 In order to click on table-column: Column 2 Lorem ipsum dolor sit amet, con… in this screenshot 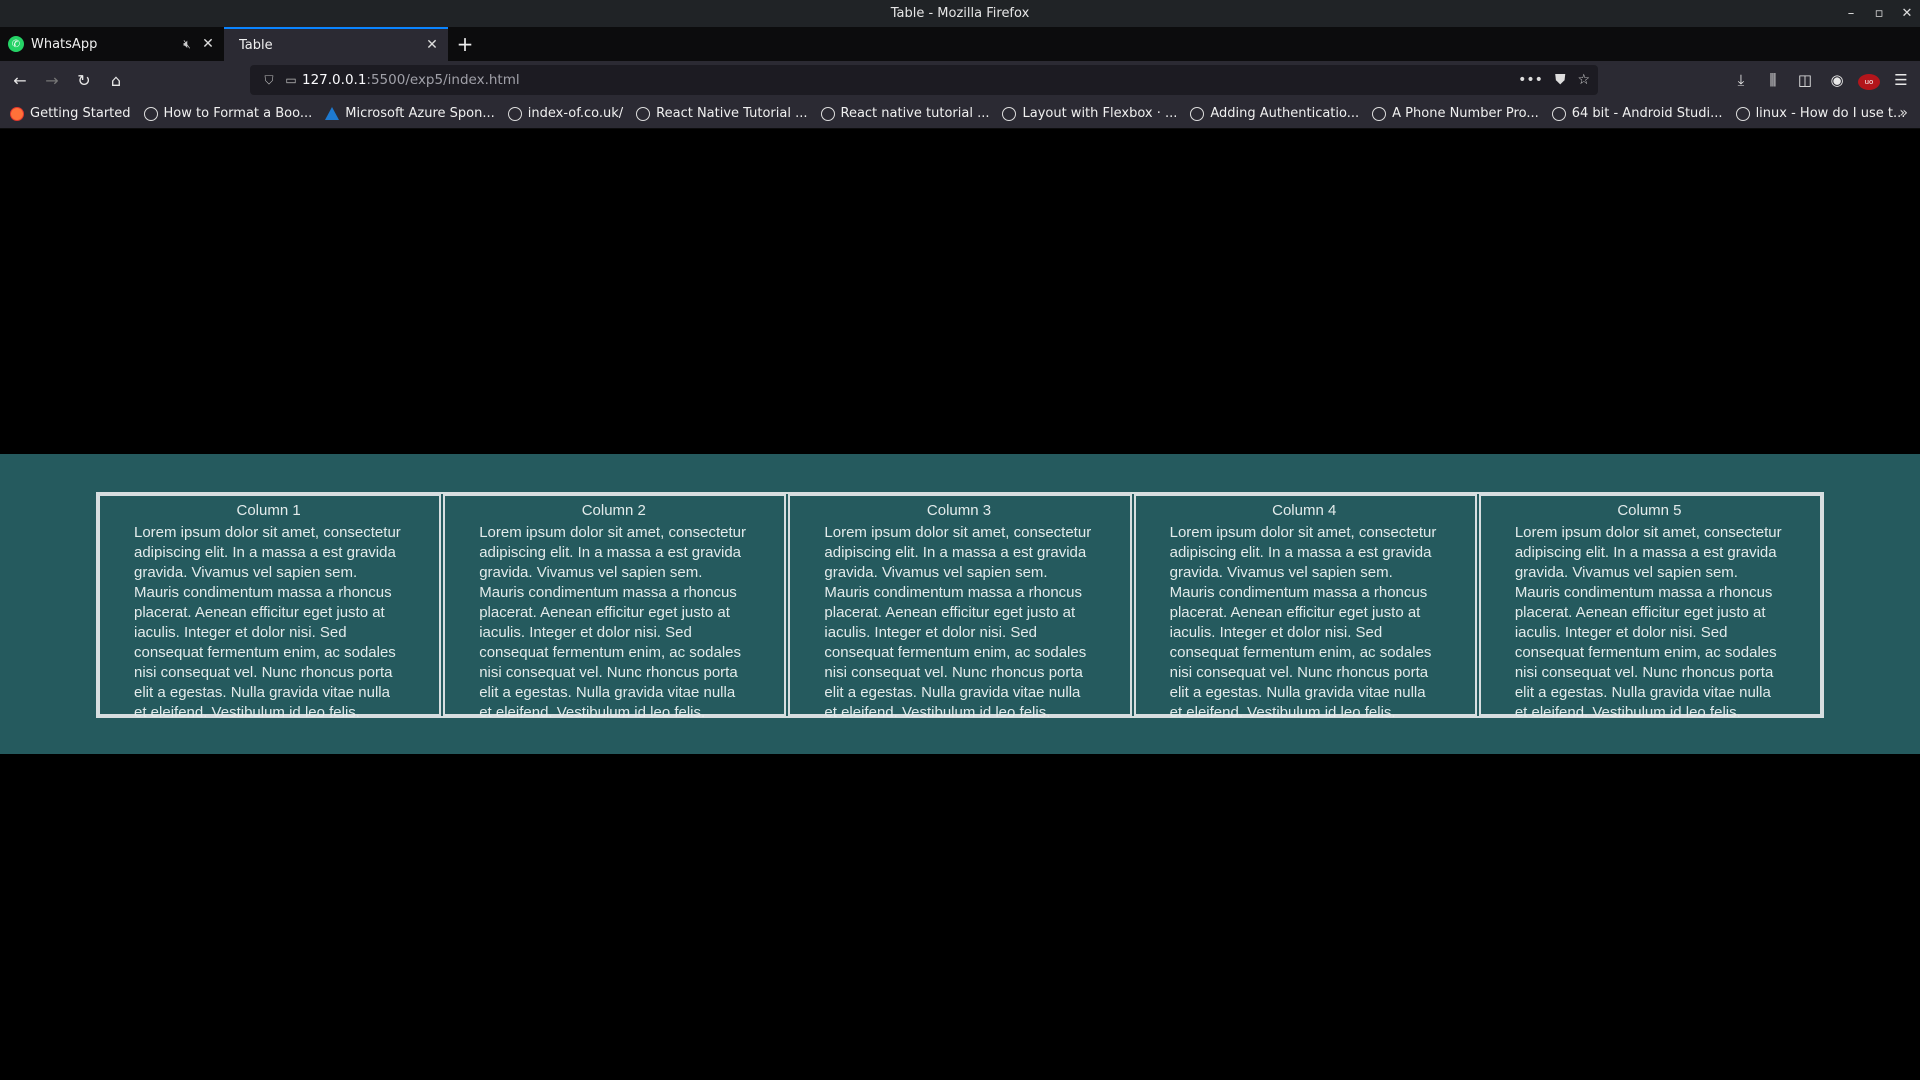, I will do `click(615, 607)`.